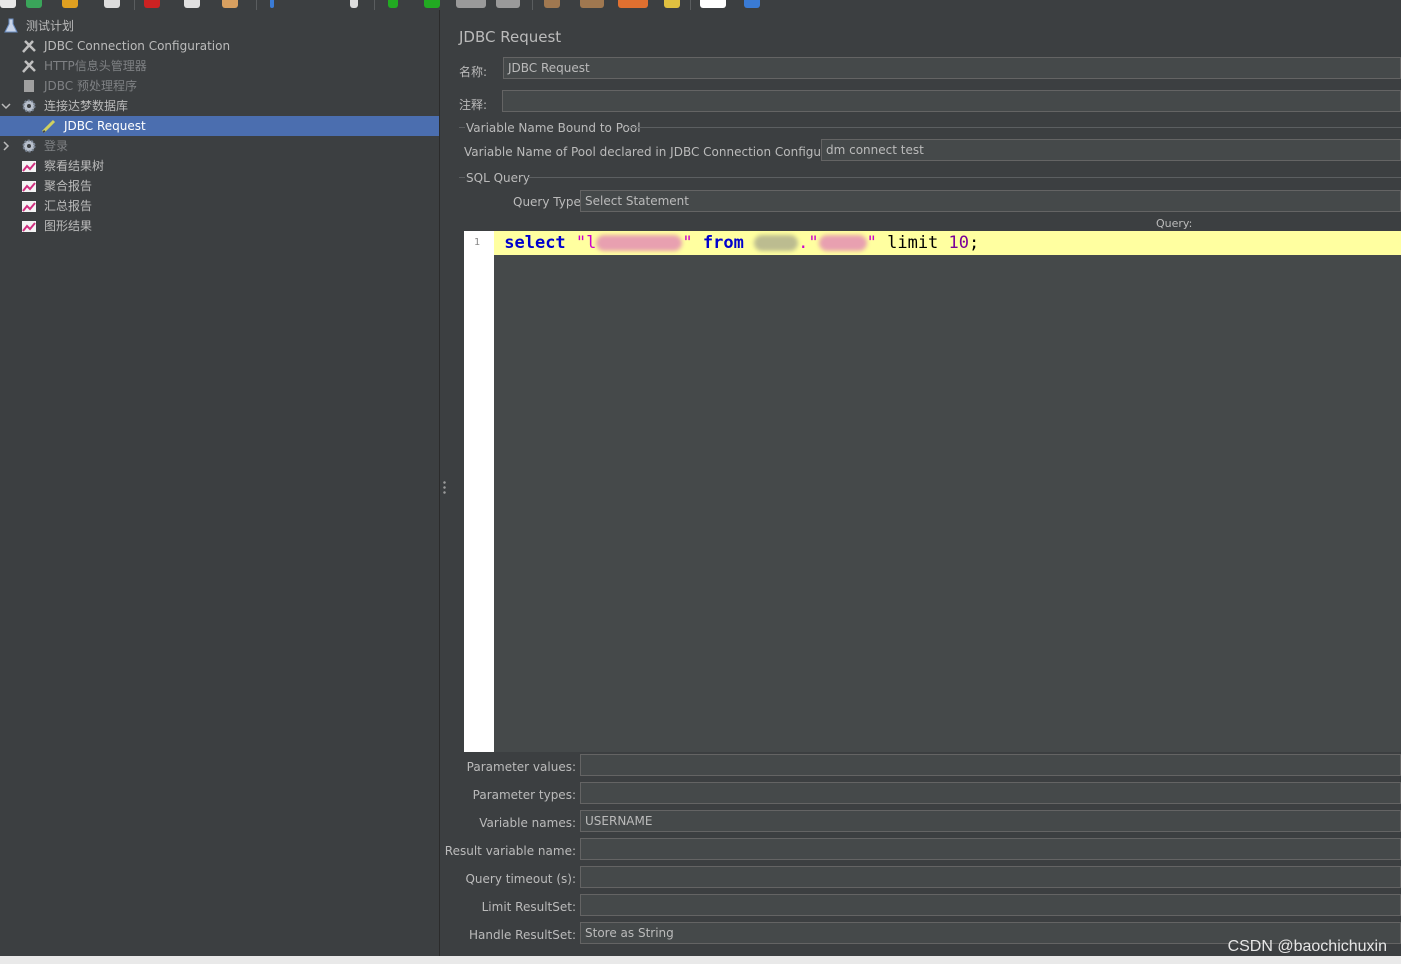 The width and height of the screenshot is (1401, 964). Describe the element at coordinates (633, 4) in the screenshot. I see `search-icon` at that location.